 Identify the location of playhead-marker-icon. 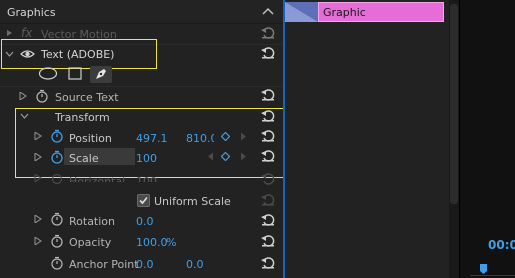
(483, 269).